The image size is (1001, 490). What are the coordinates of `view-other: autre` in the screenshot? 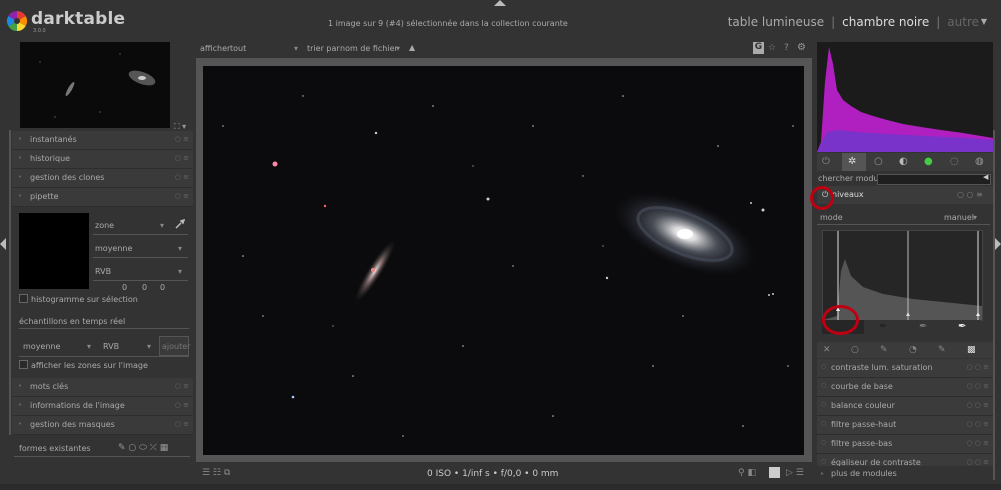 It's located at (963, 22).